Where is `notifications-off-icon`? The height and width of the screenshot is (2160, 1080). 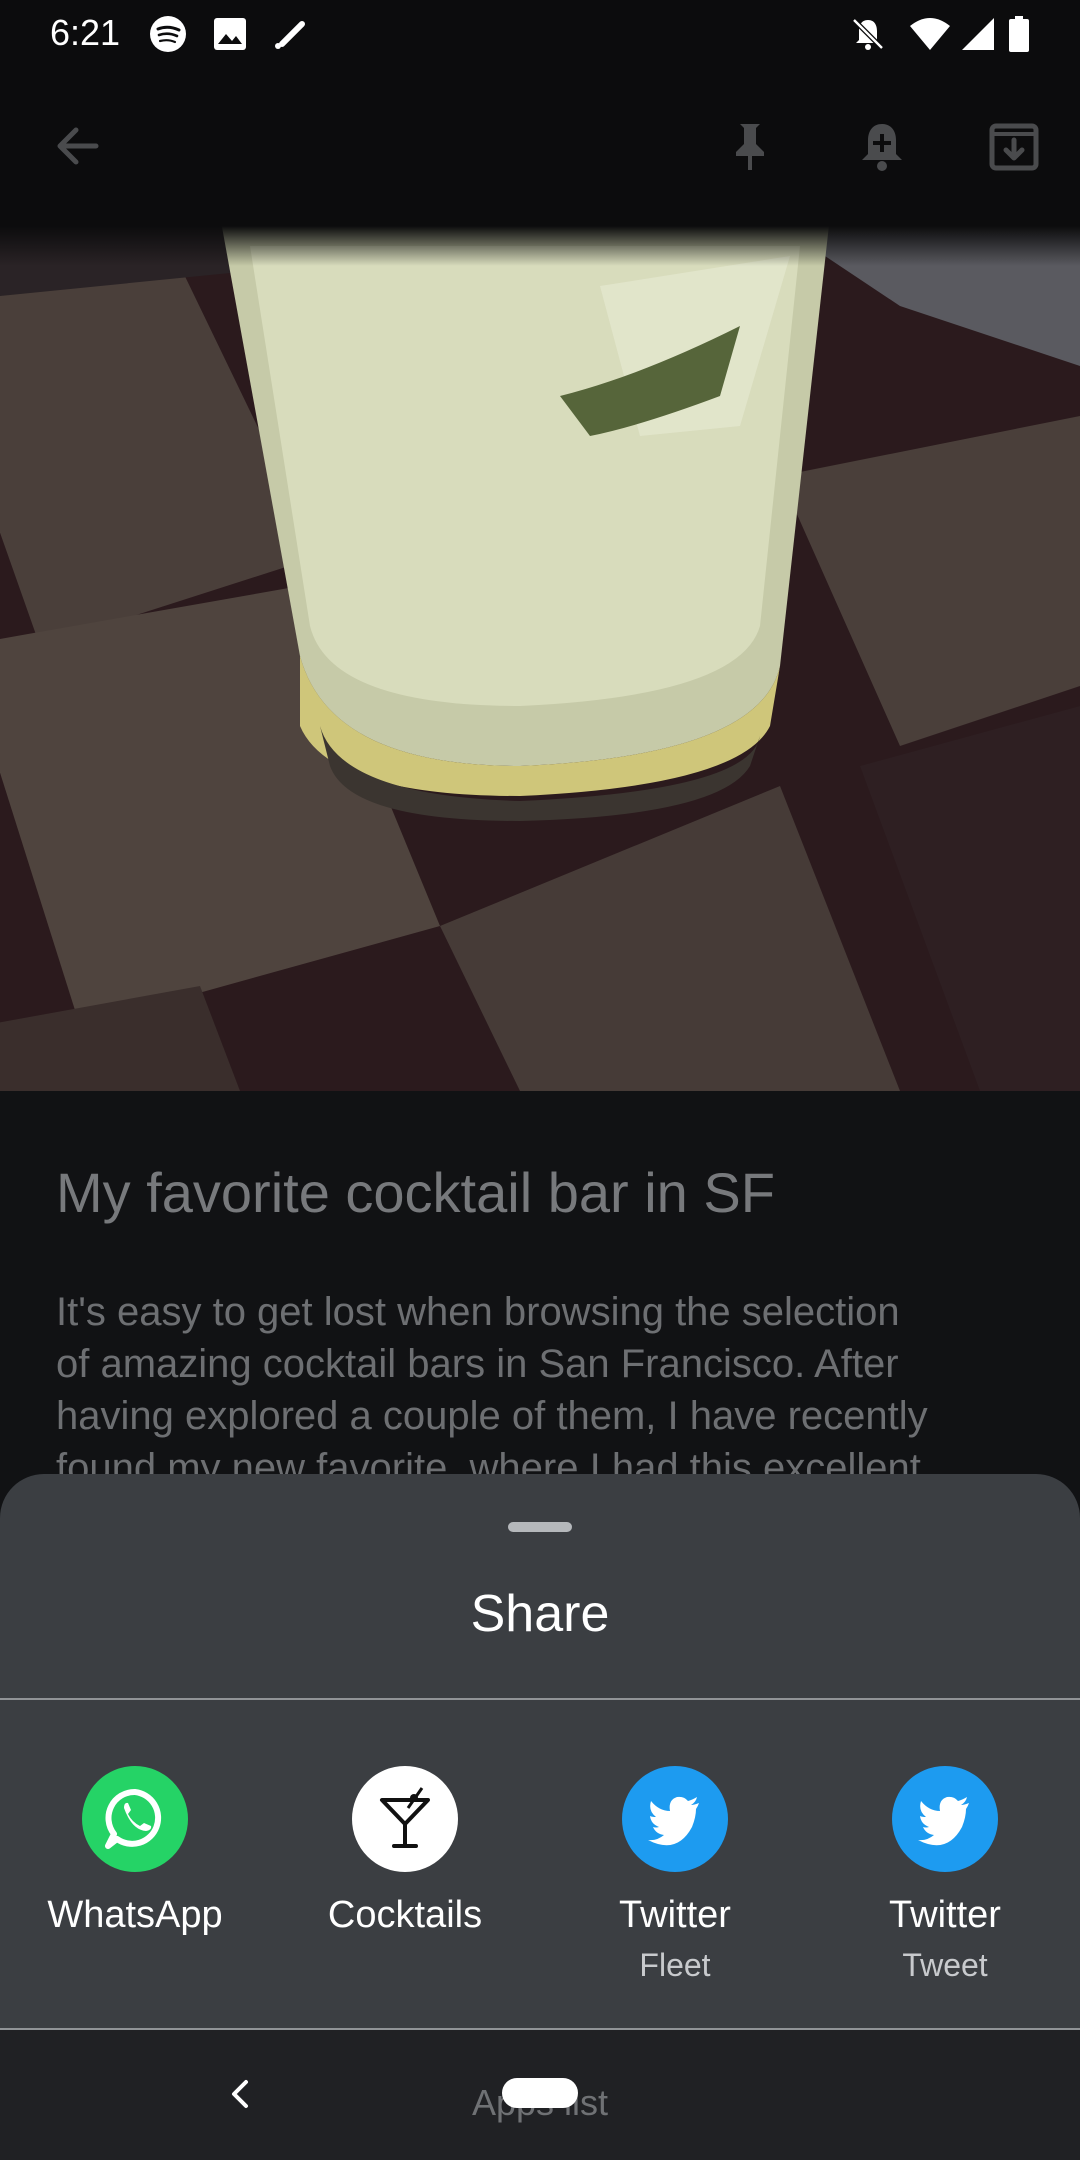
notifications-off-icon is located at coordinates (868, 34).